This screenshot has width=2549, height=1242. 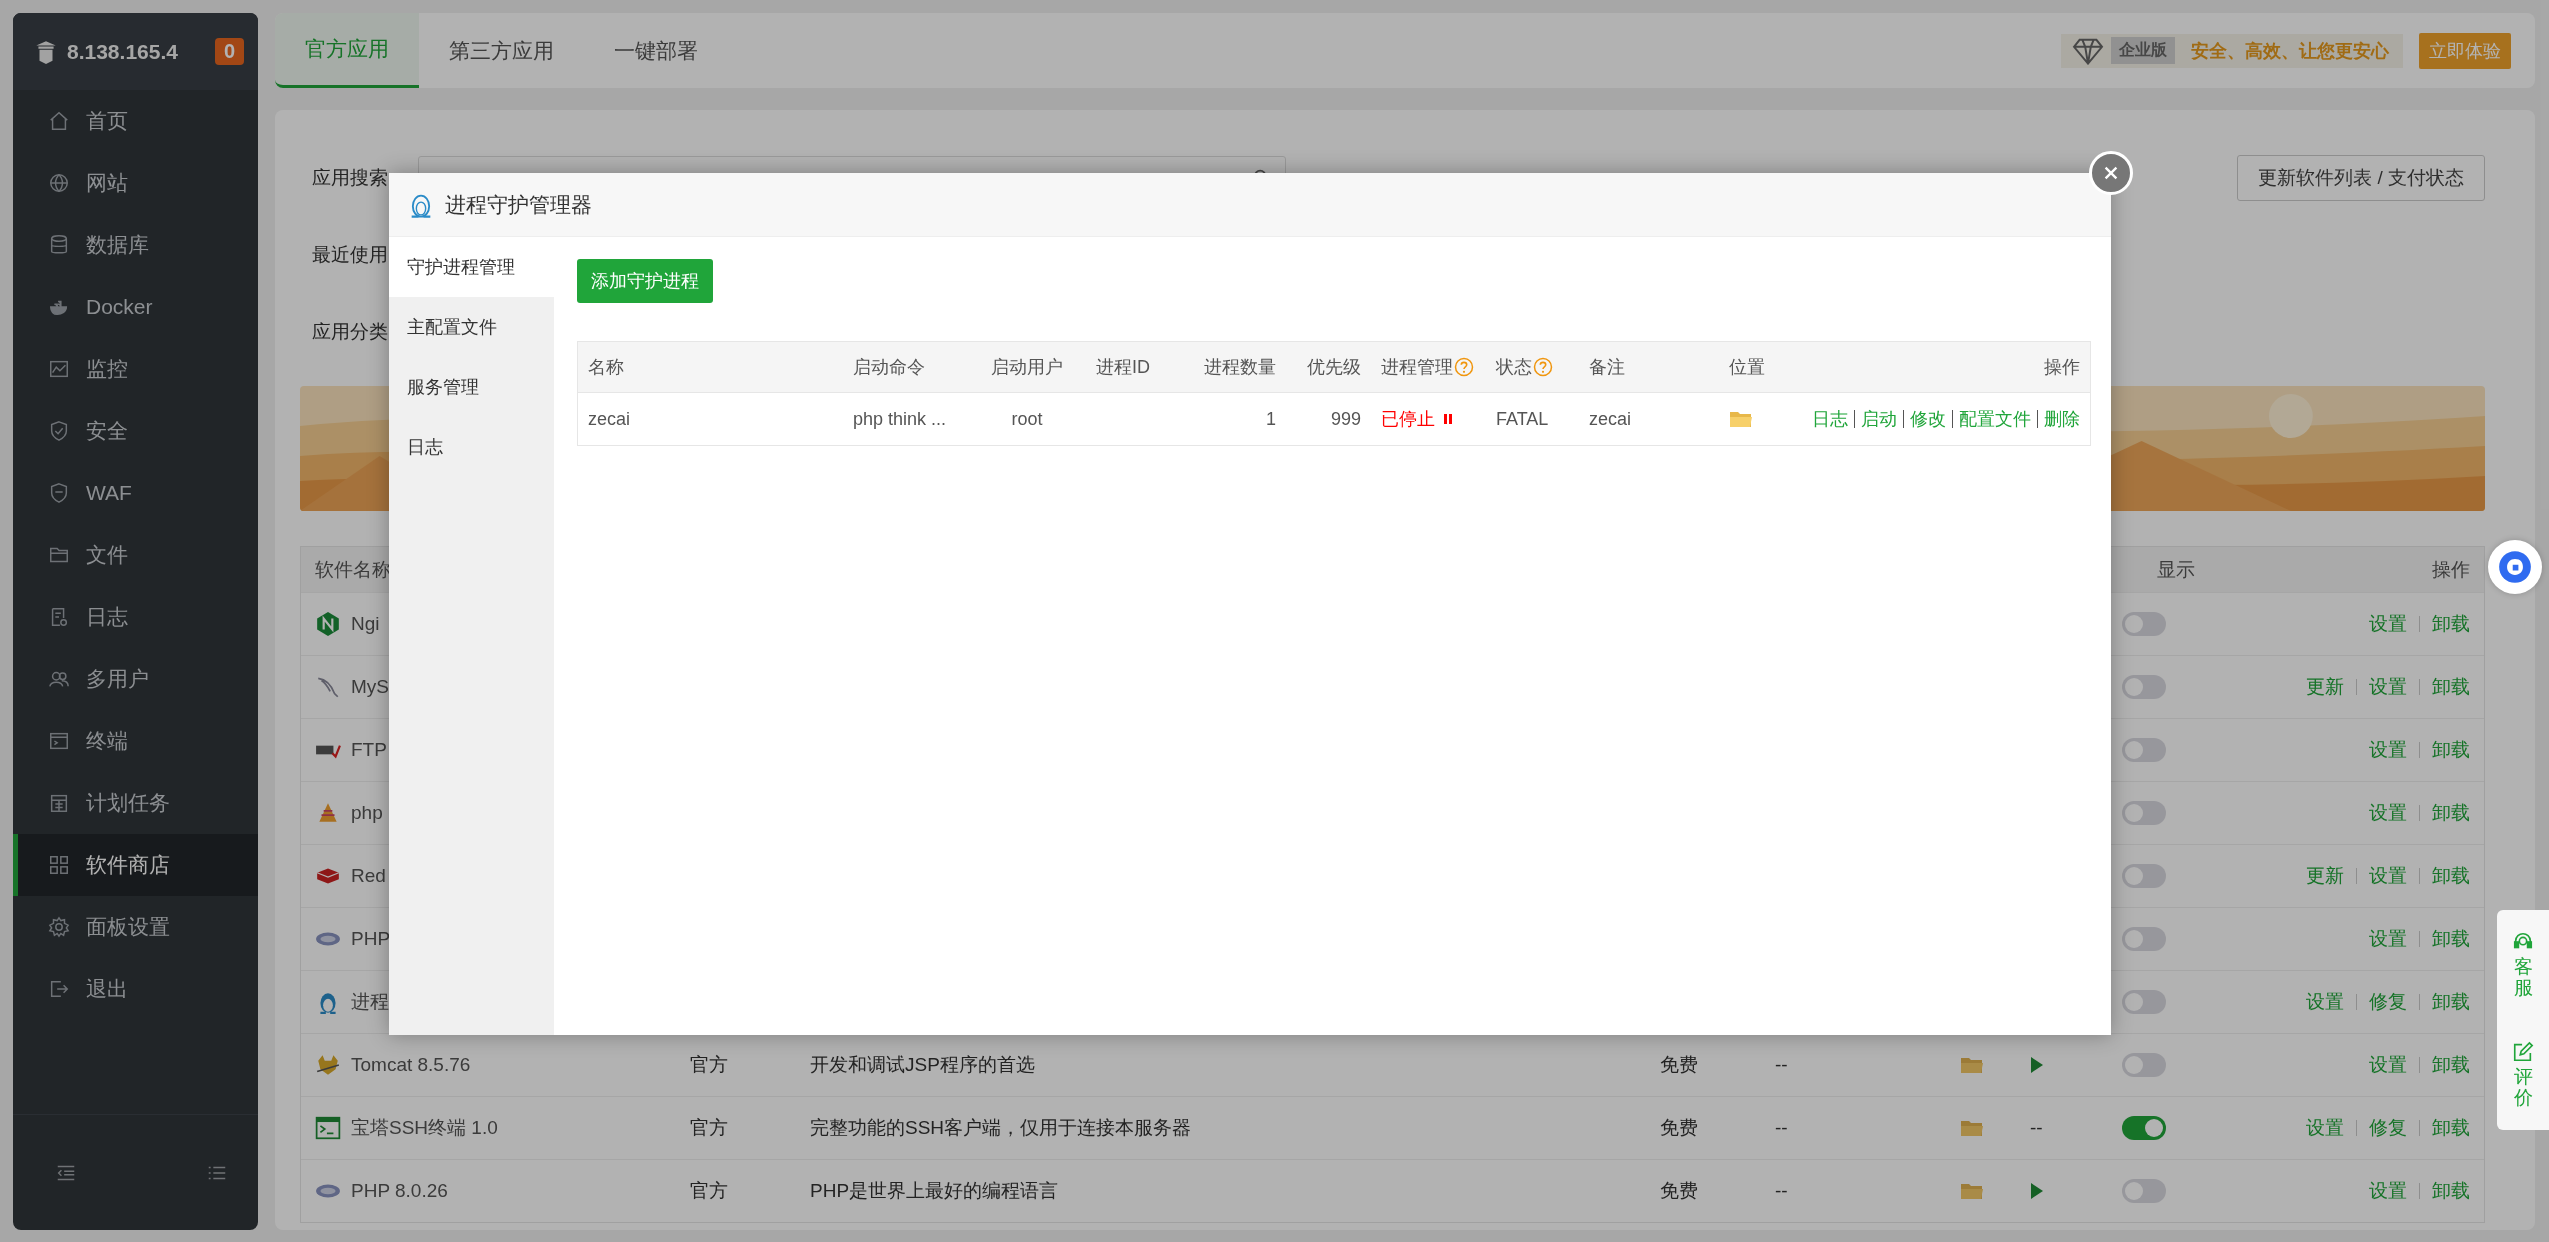 I want to click on nav-item: 日志, so click(x=471, y=447).